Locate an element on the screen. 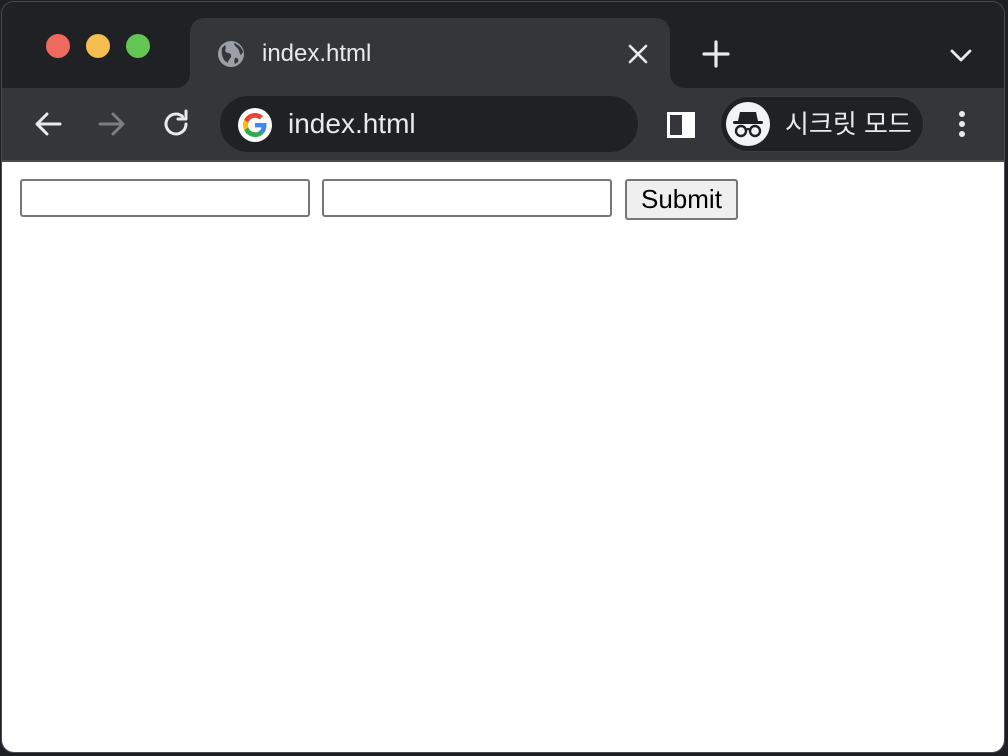 This screenshot has width=1008, height=756. incognito-label: 시크릿 모드 is located at coordinates (848, 124).